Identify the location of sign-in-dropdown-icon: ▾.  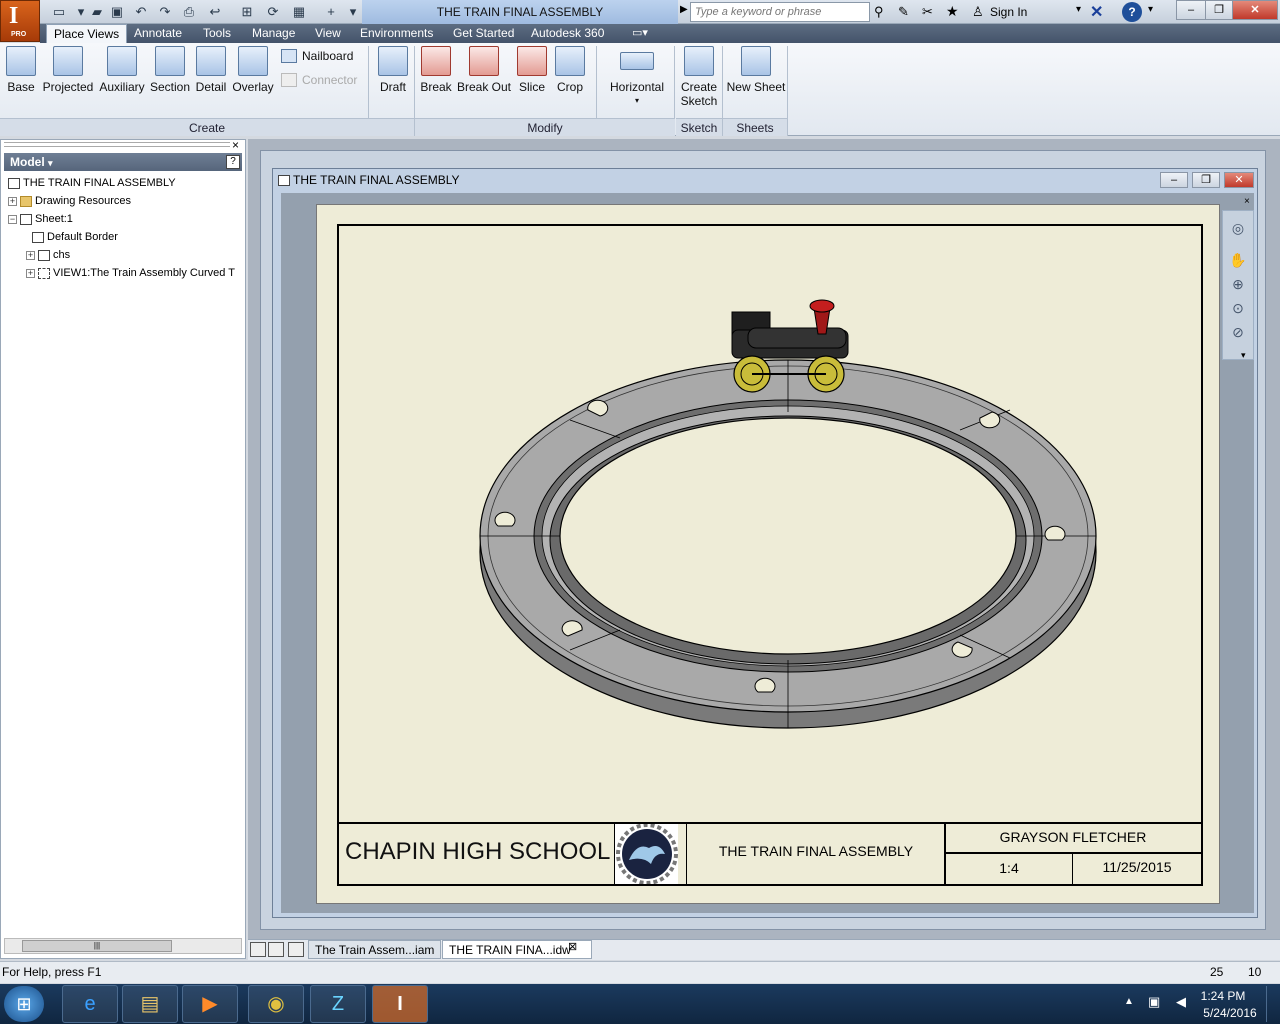
(1078, 9).